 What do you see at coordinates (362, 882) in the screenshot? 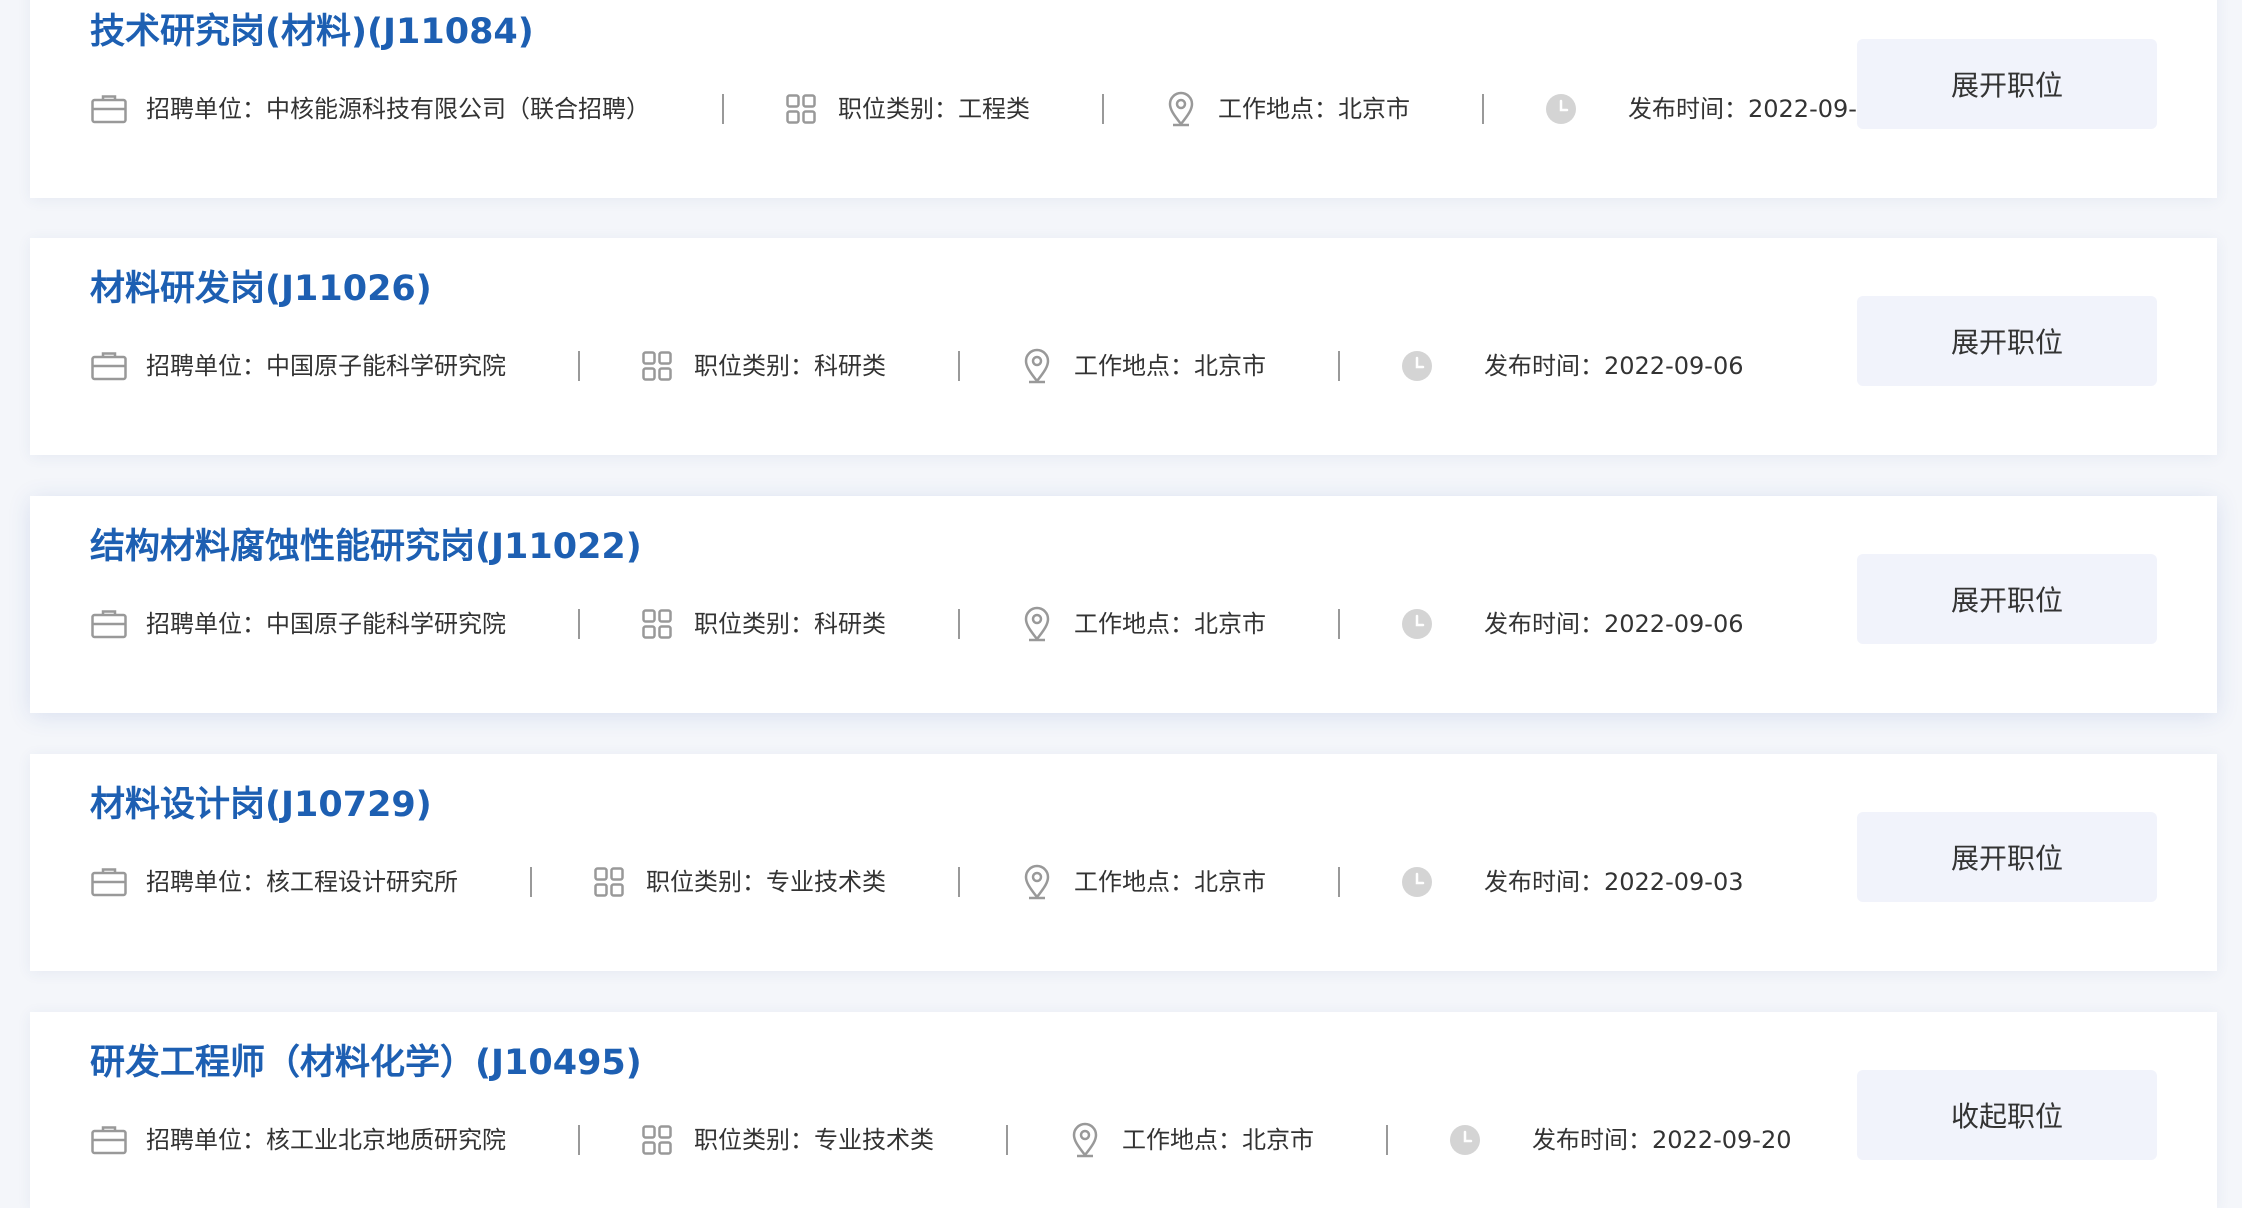
I see `company-value: 核工程设计研究所` at bounding box center [362, 882].